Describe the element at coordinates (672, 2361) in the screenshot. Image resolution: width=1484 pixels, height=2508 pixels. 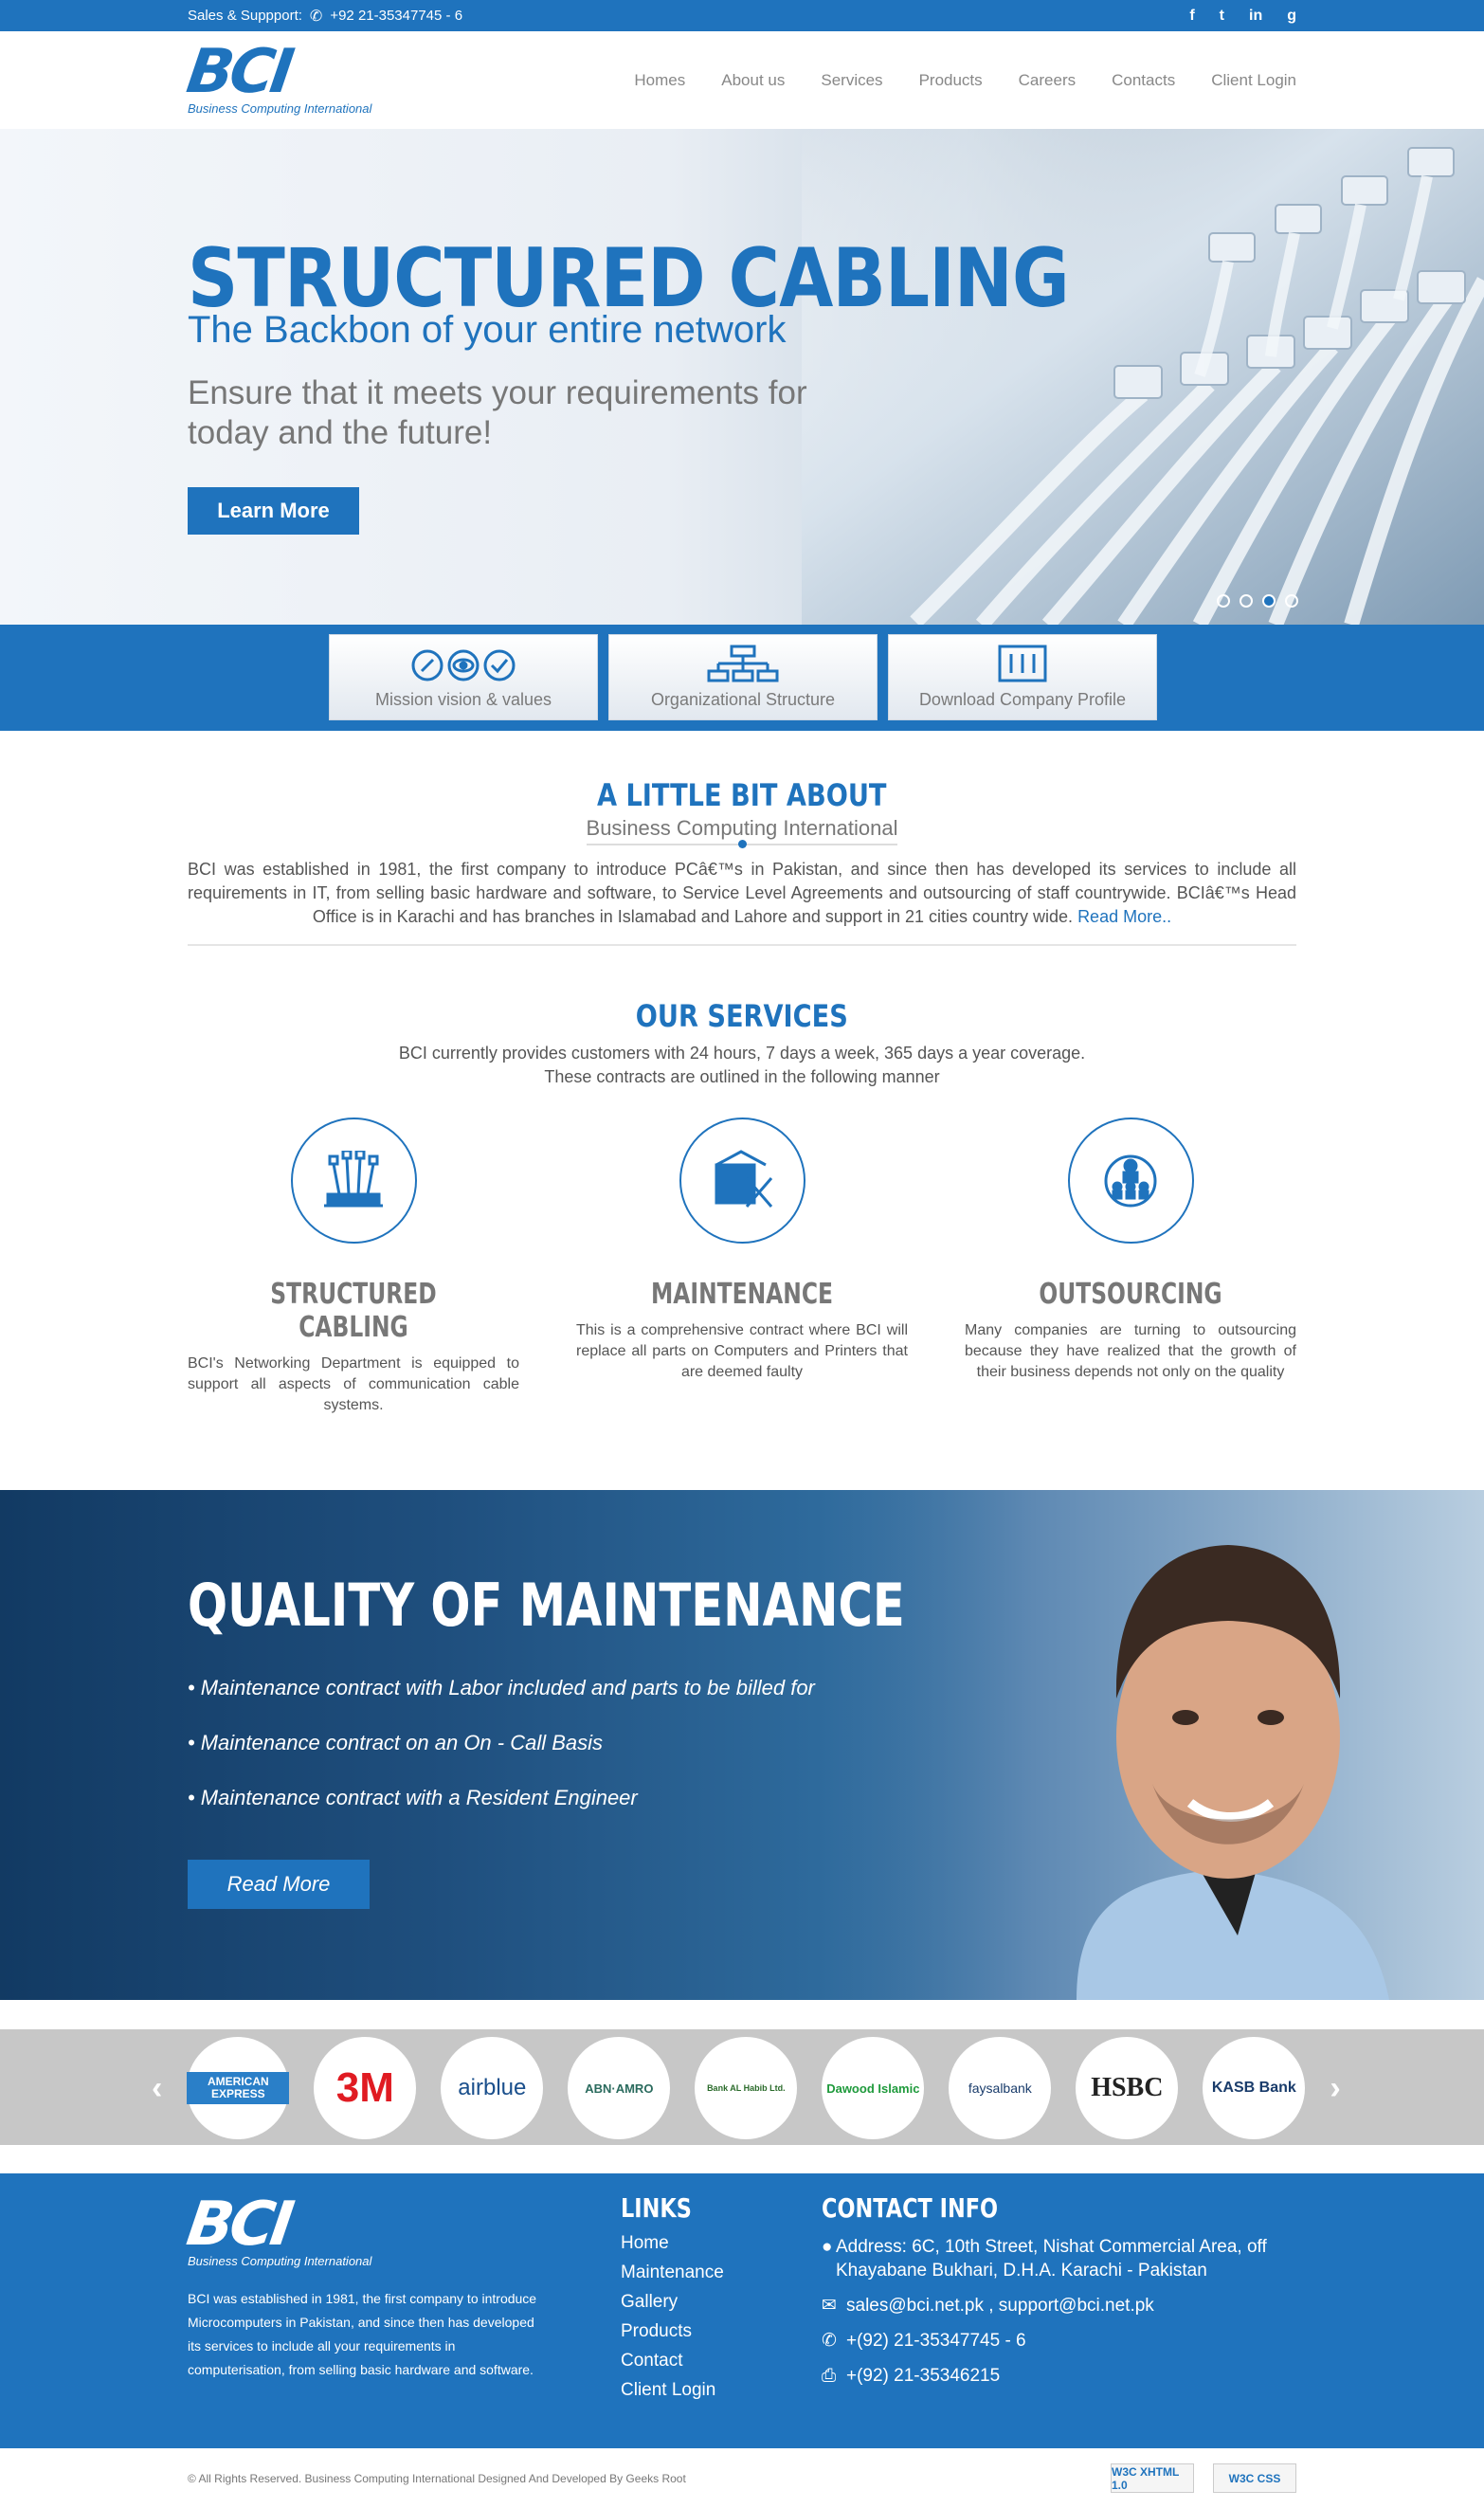
I see `footer-link-contact: Contact` at that location.